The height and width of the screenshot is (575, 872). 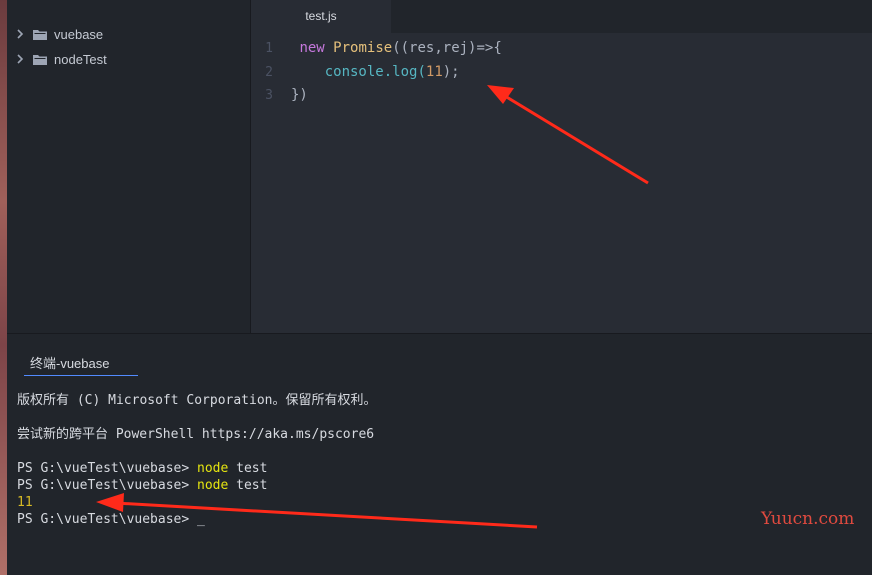 What do you see at coordinates (808, 519) in the screenshot?
I see `watermark: Yuucn.com` at bounding box center [808, 519].